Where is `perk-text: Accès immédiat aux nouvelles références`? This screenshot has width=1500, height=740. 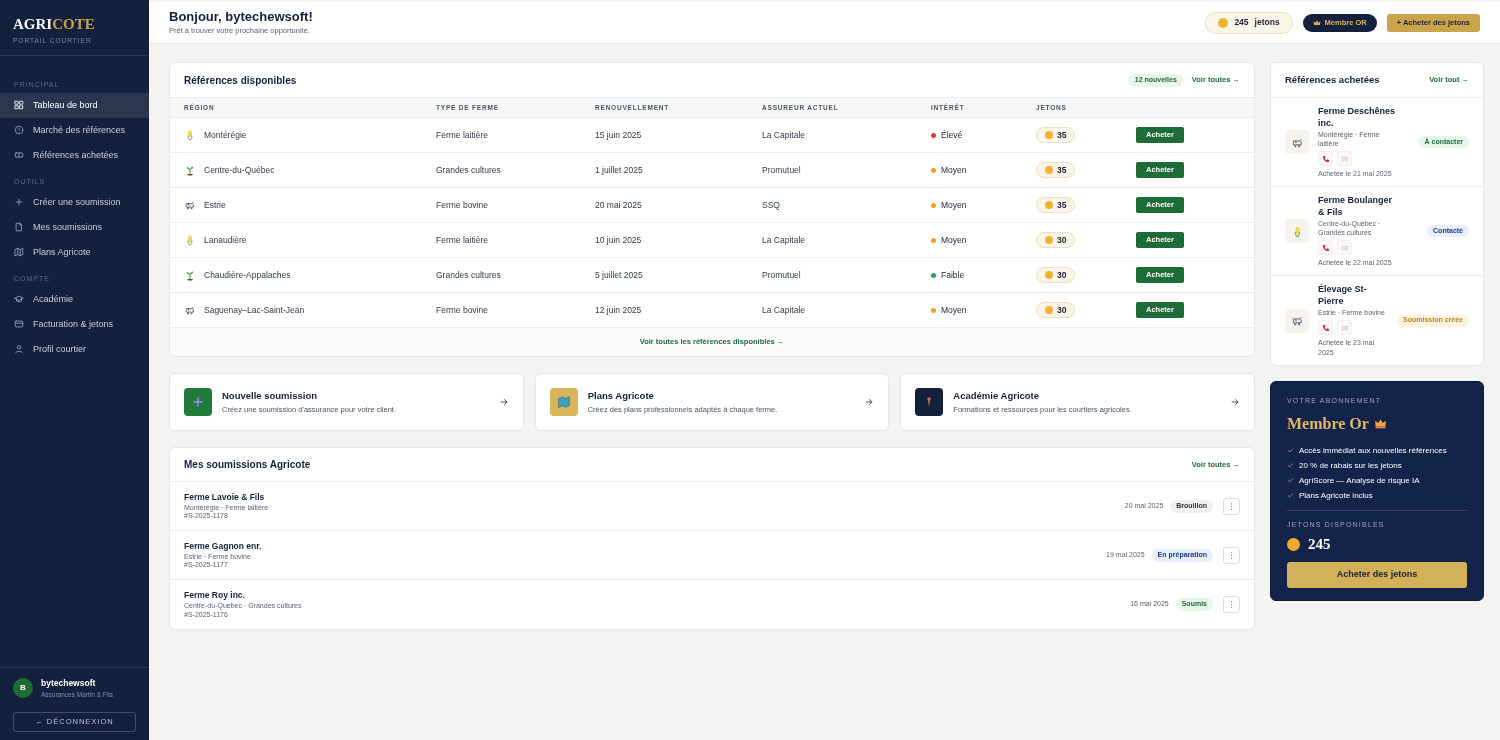
perk-text: Accès immédiat aux nouvelles références is located at coordinates (1373, 450).